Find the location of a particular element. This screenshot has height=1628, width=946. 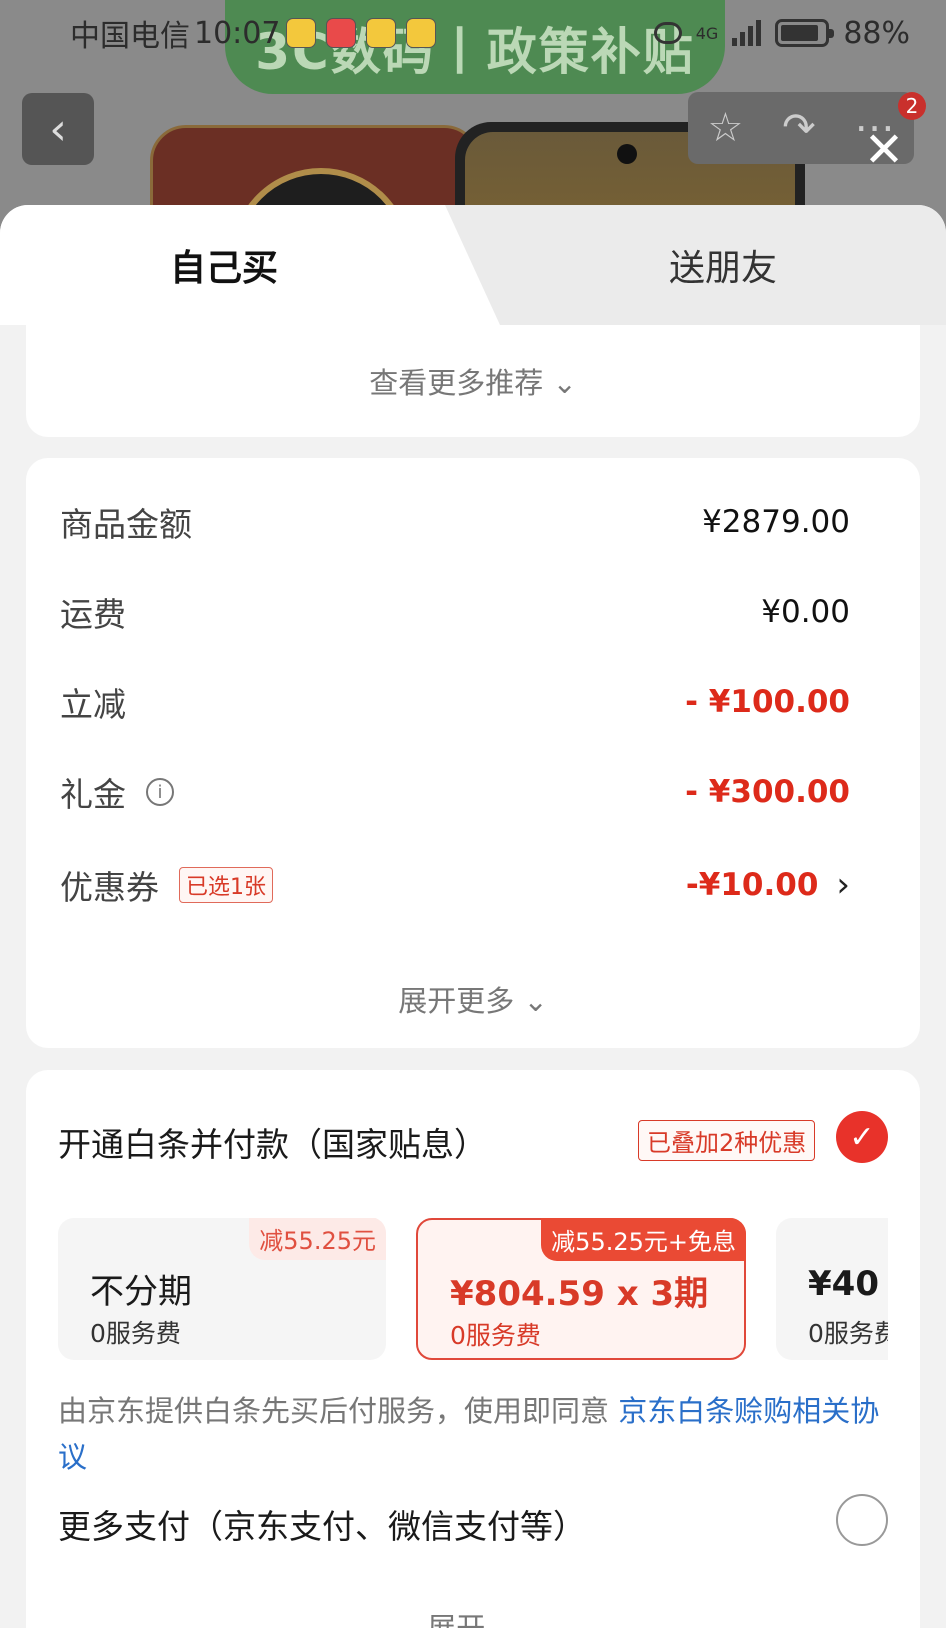

close-icon: ✕ is located at coordinates (884, 150).